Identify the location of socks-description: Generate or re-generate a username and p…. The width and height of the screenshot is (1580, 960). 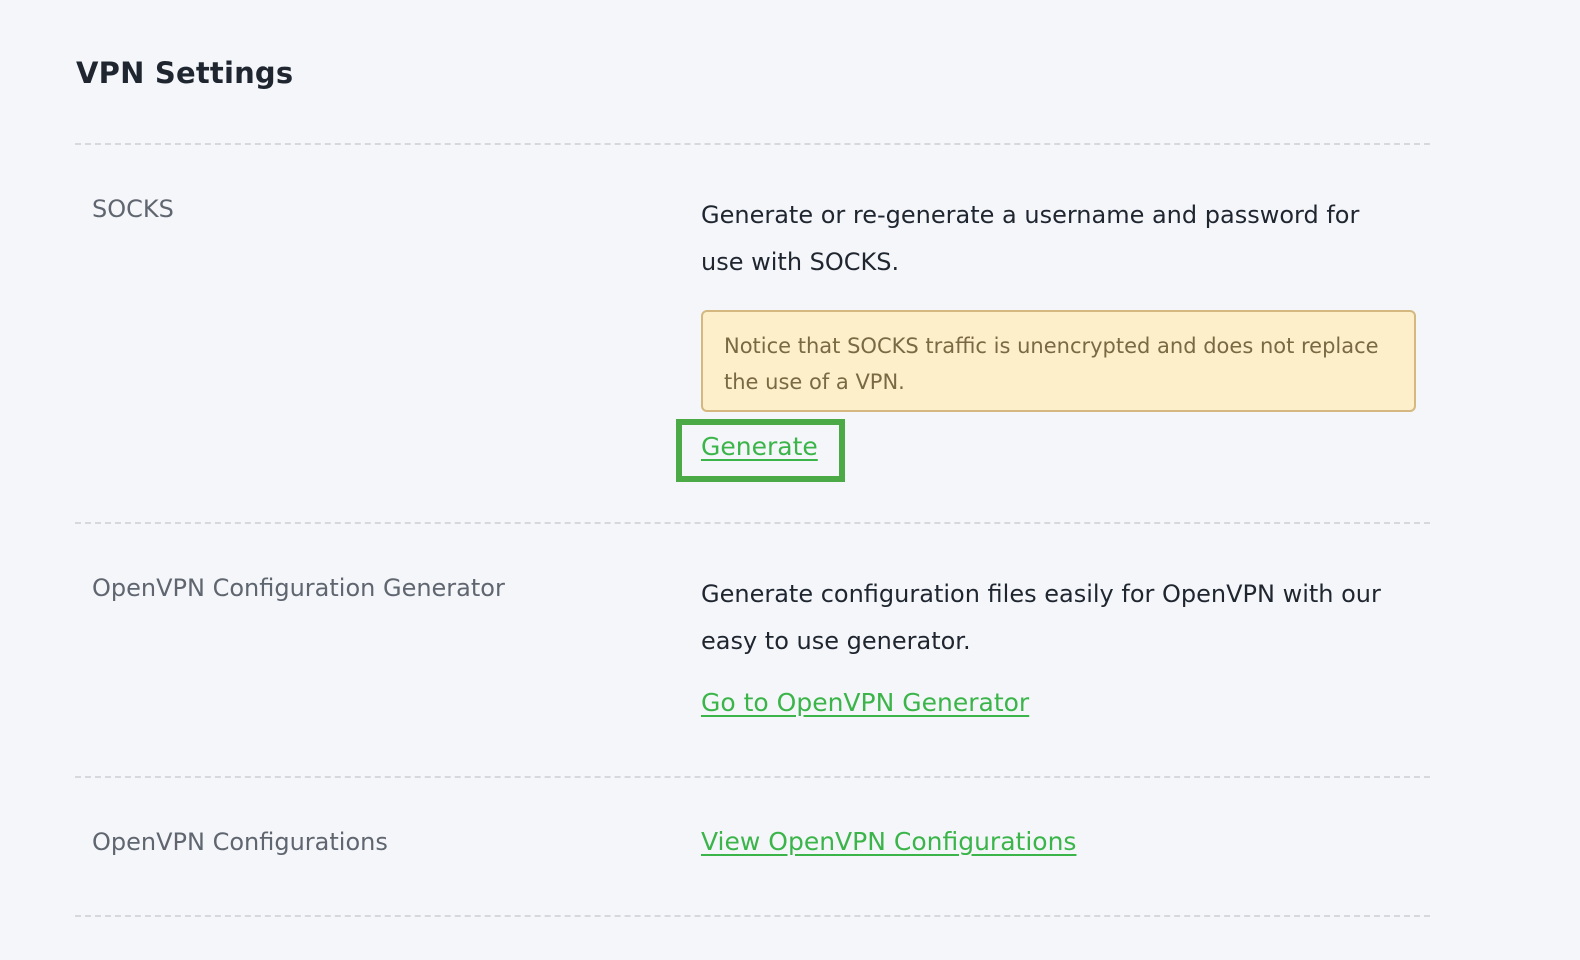
(1030, 238).